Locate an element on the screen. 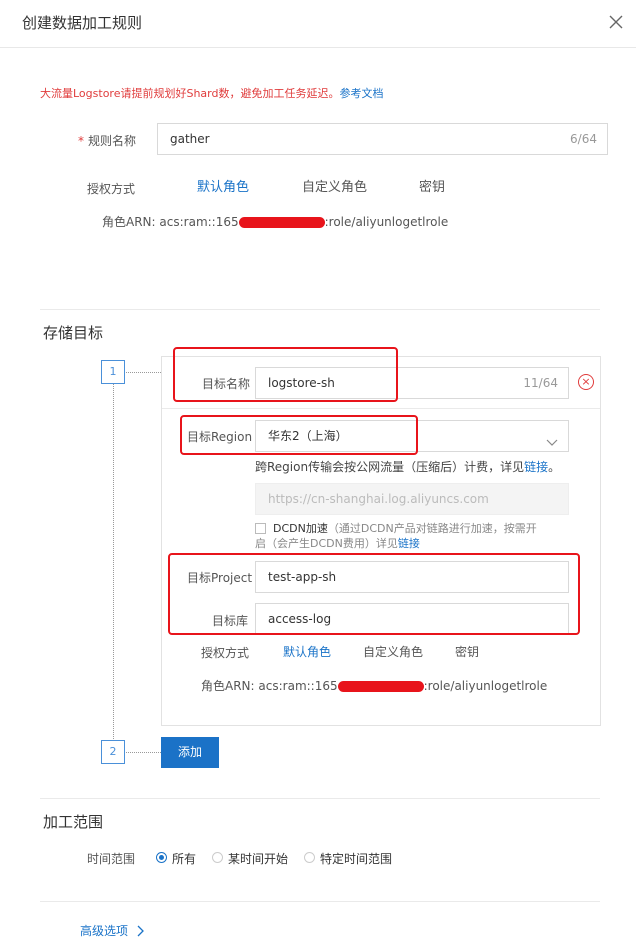 This screenshot has width=636, height=951. required-mark: * is located at coordinates (81, 141).